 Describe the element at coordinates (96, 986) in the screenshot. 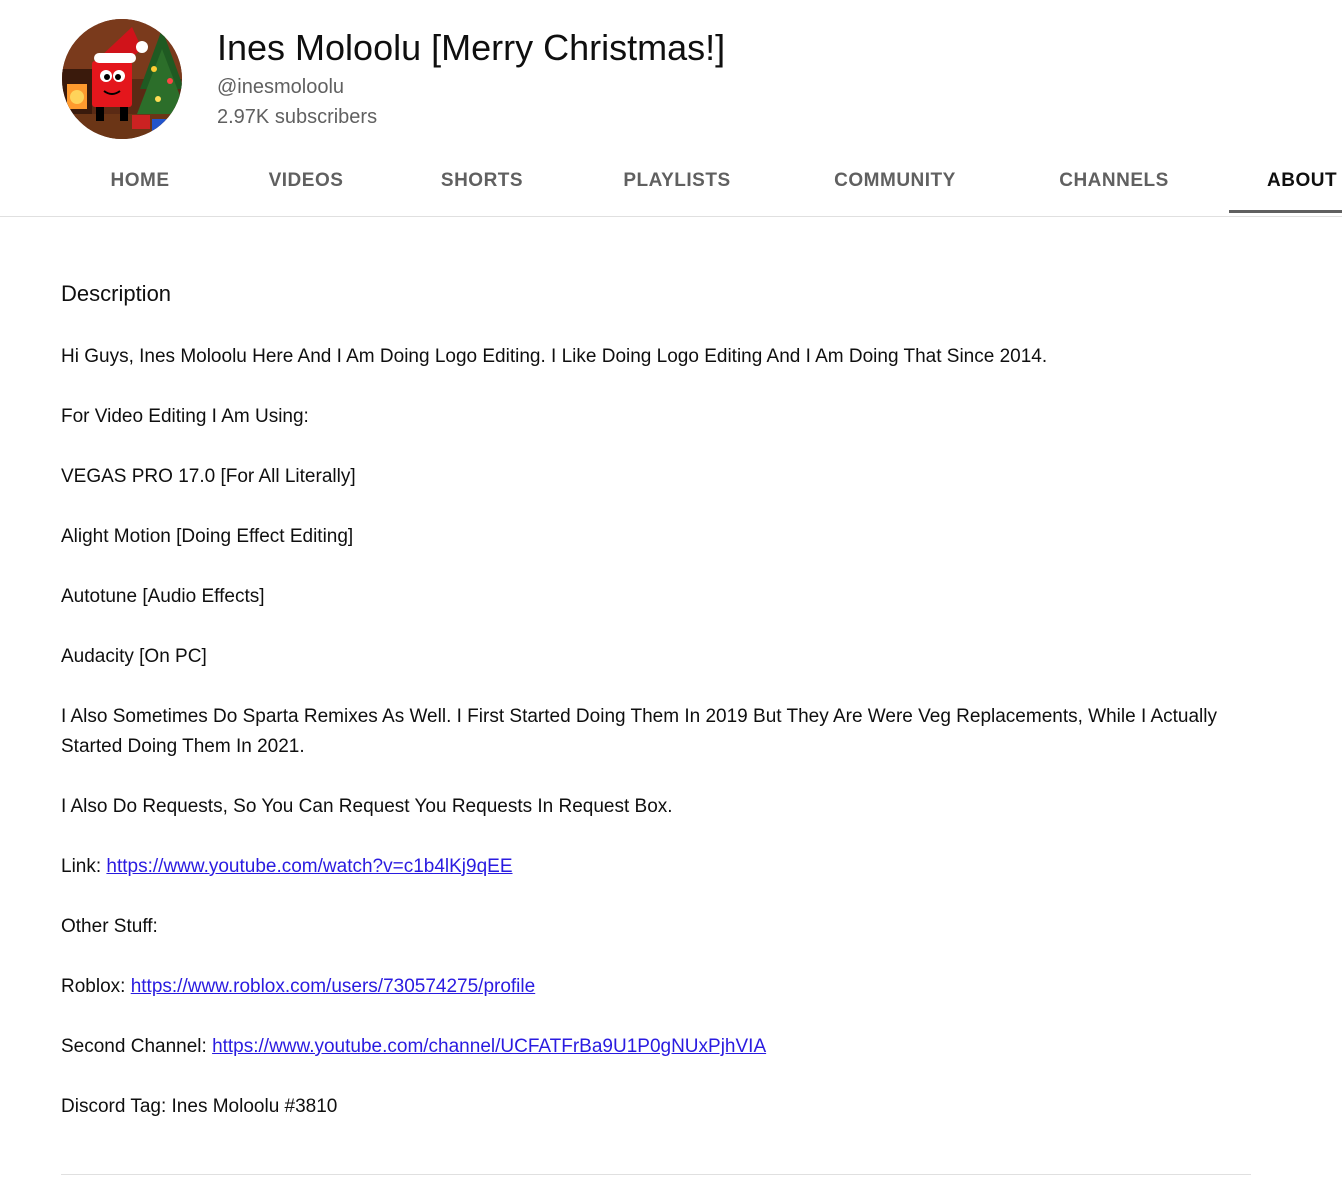

I see `roblox-label: Roblox:` at that location.